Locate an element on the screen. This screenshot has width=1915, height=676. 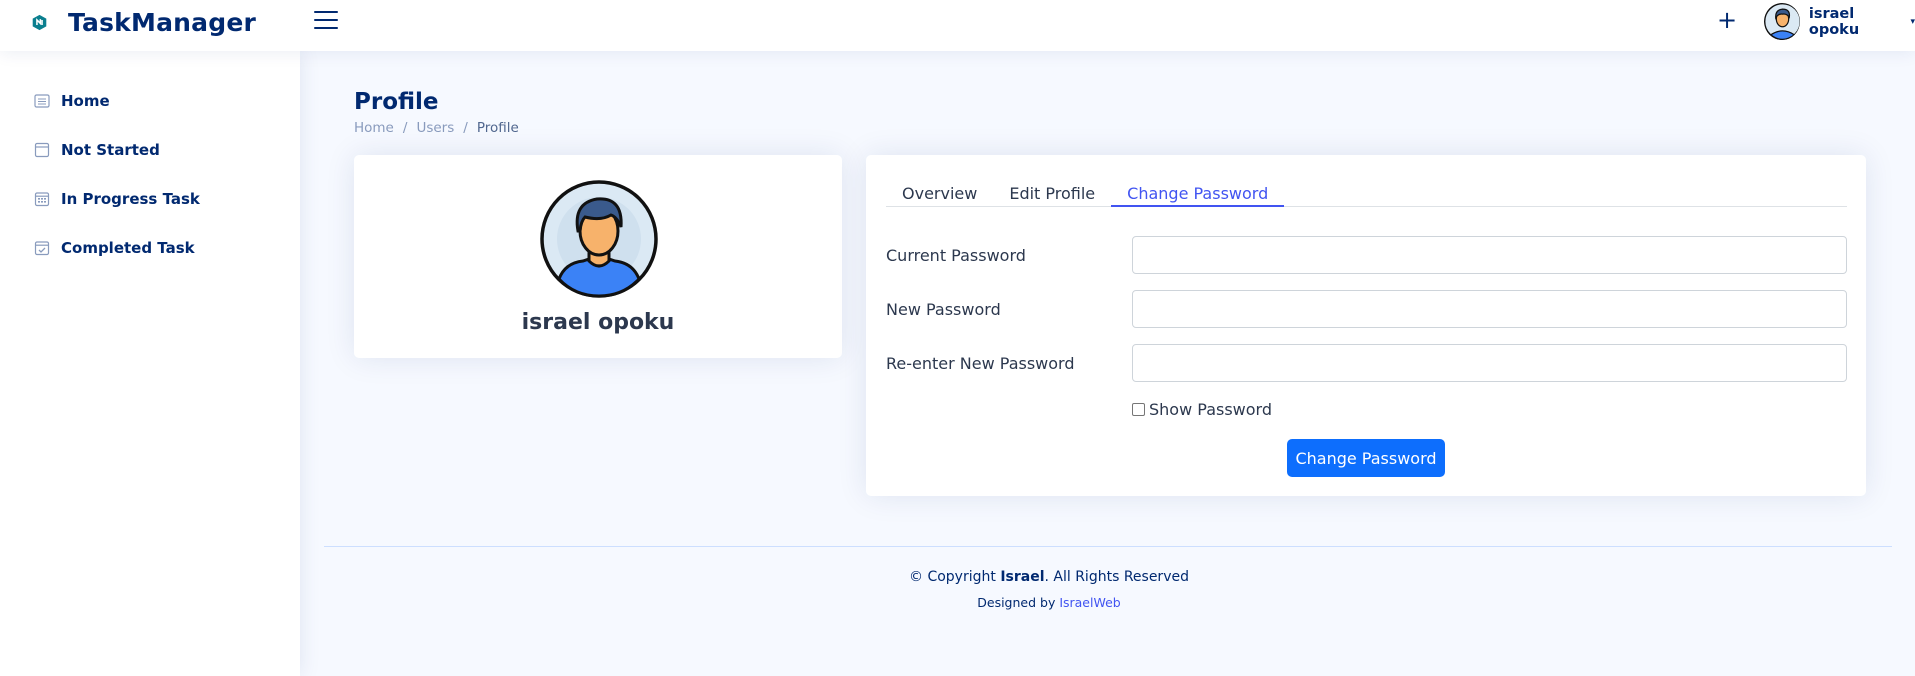
reenter-password-field is located at coordinates (1489, 363).